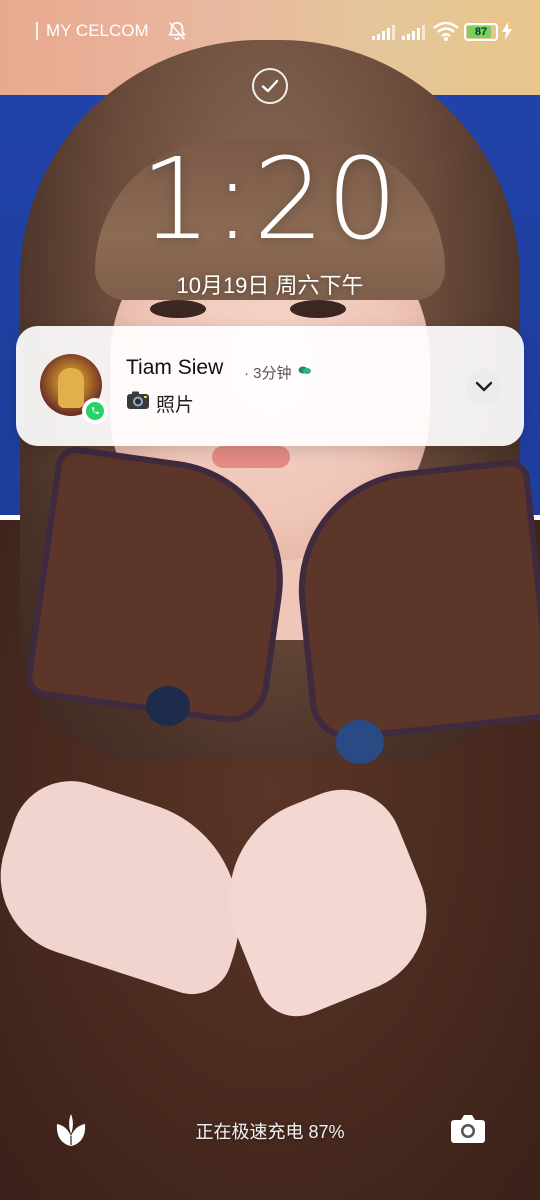 The height and width of the screenshot is (1200, 540). Describe the element at coordinates (71, 388) in the screenshot. I see `avatar-figure` at that location.